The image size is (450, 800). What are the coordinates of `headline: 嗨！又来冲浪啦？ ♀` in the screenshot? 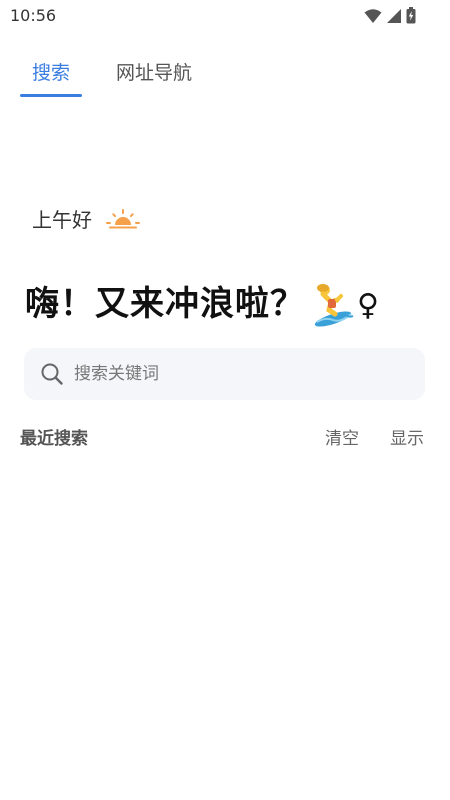 It's located at (202, 302).